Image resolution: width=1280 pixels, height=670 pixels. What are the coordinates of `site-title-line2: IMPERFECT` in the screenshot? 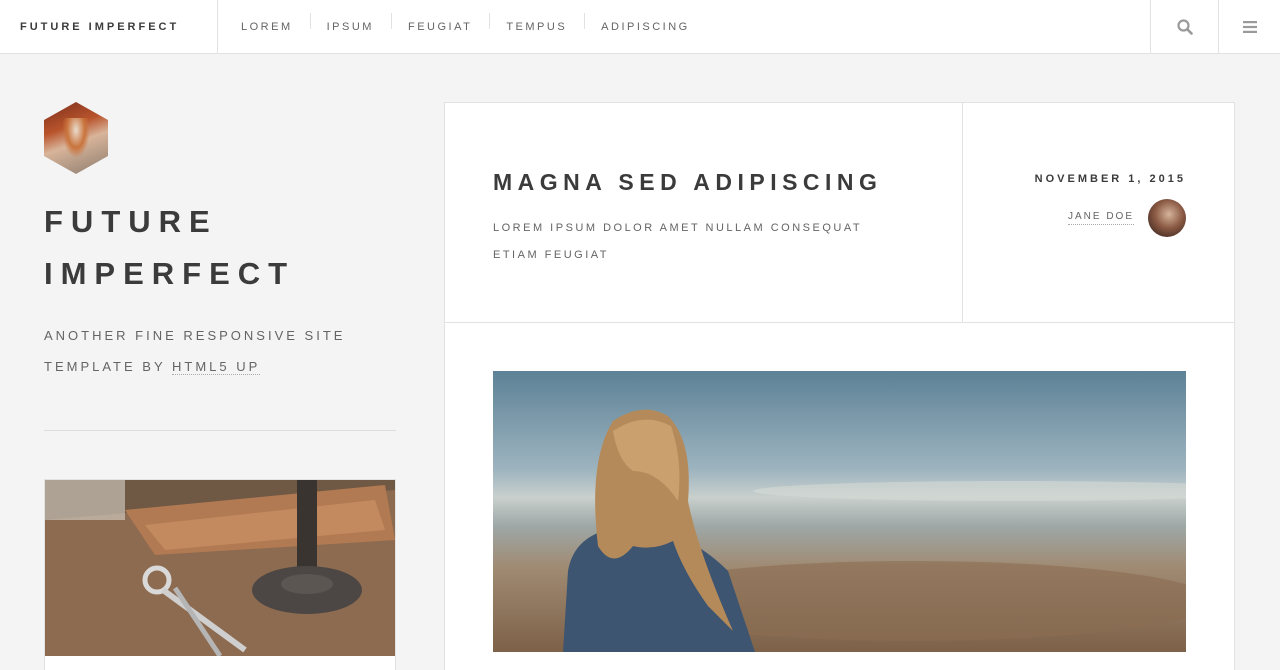 It's located at (170, 273).